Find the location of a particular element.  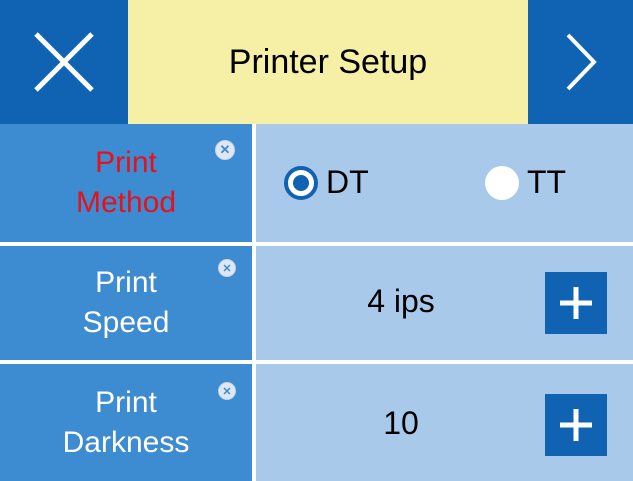

print-darkness-label: Print Darkness is located at coordinates (126, 422).